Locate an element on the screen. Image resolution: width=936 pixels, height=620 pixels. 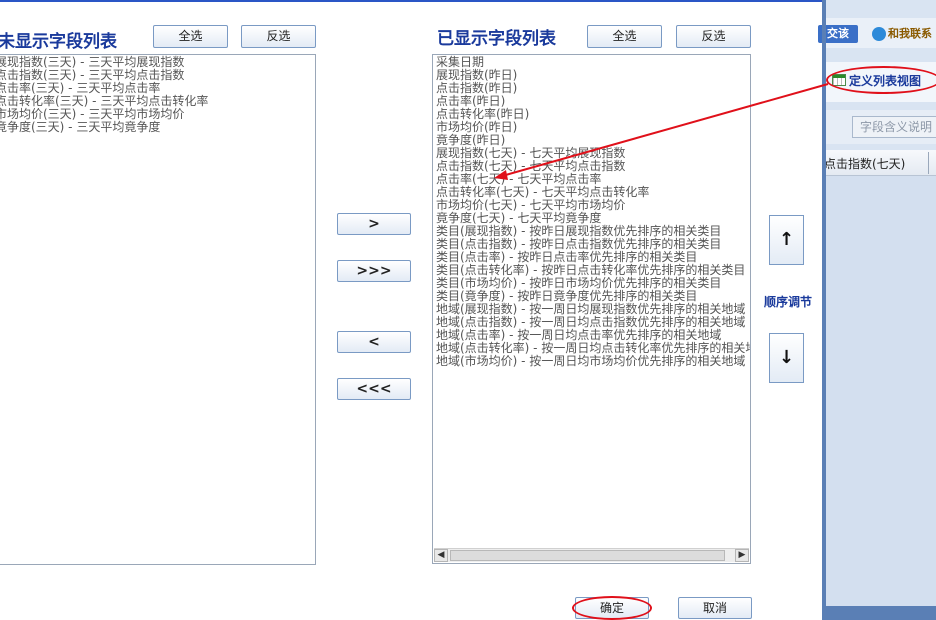
column-header-click-index: 点击指数(七天) is located at coordinates (864, 163).